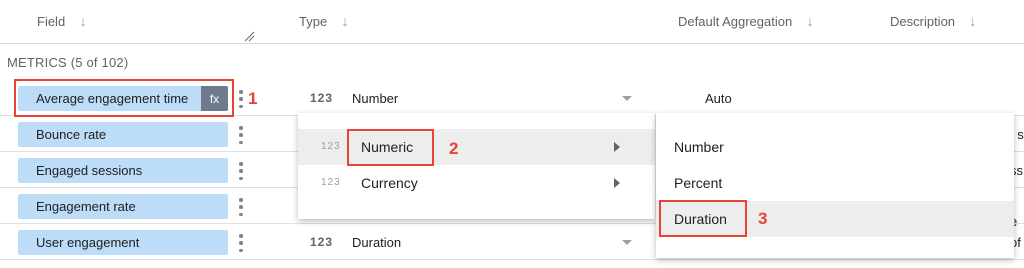  What do you see at coordinates (51, 21) in the screenshot?
I see `field-header-label: Field` at bounding box center [51, 21].